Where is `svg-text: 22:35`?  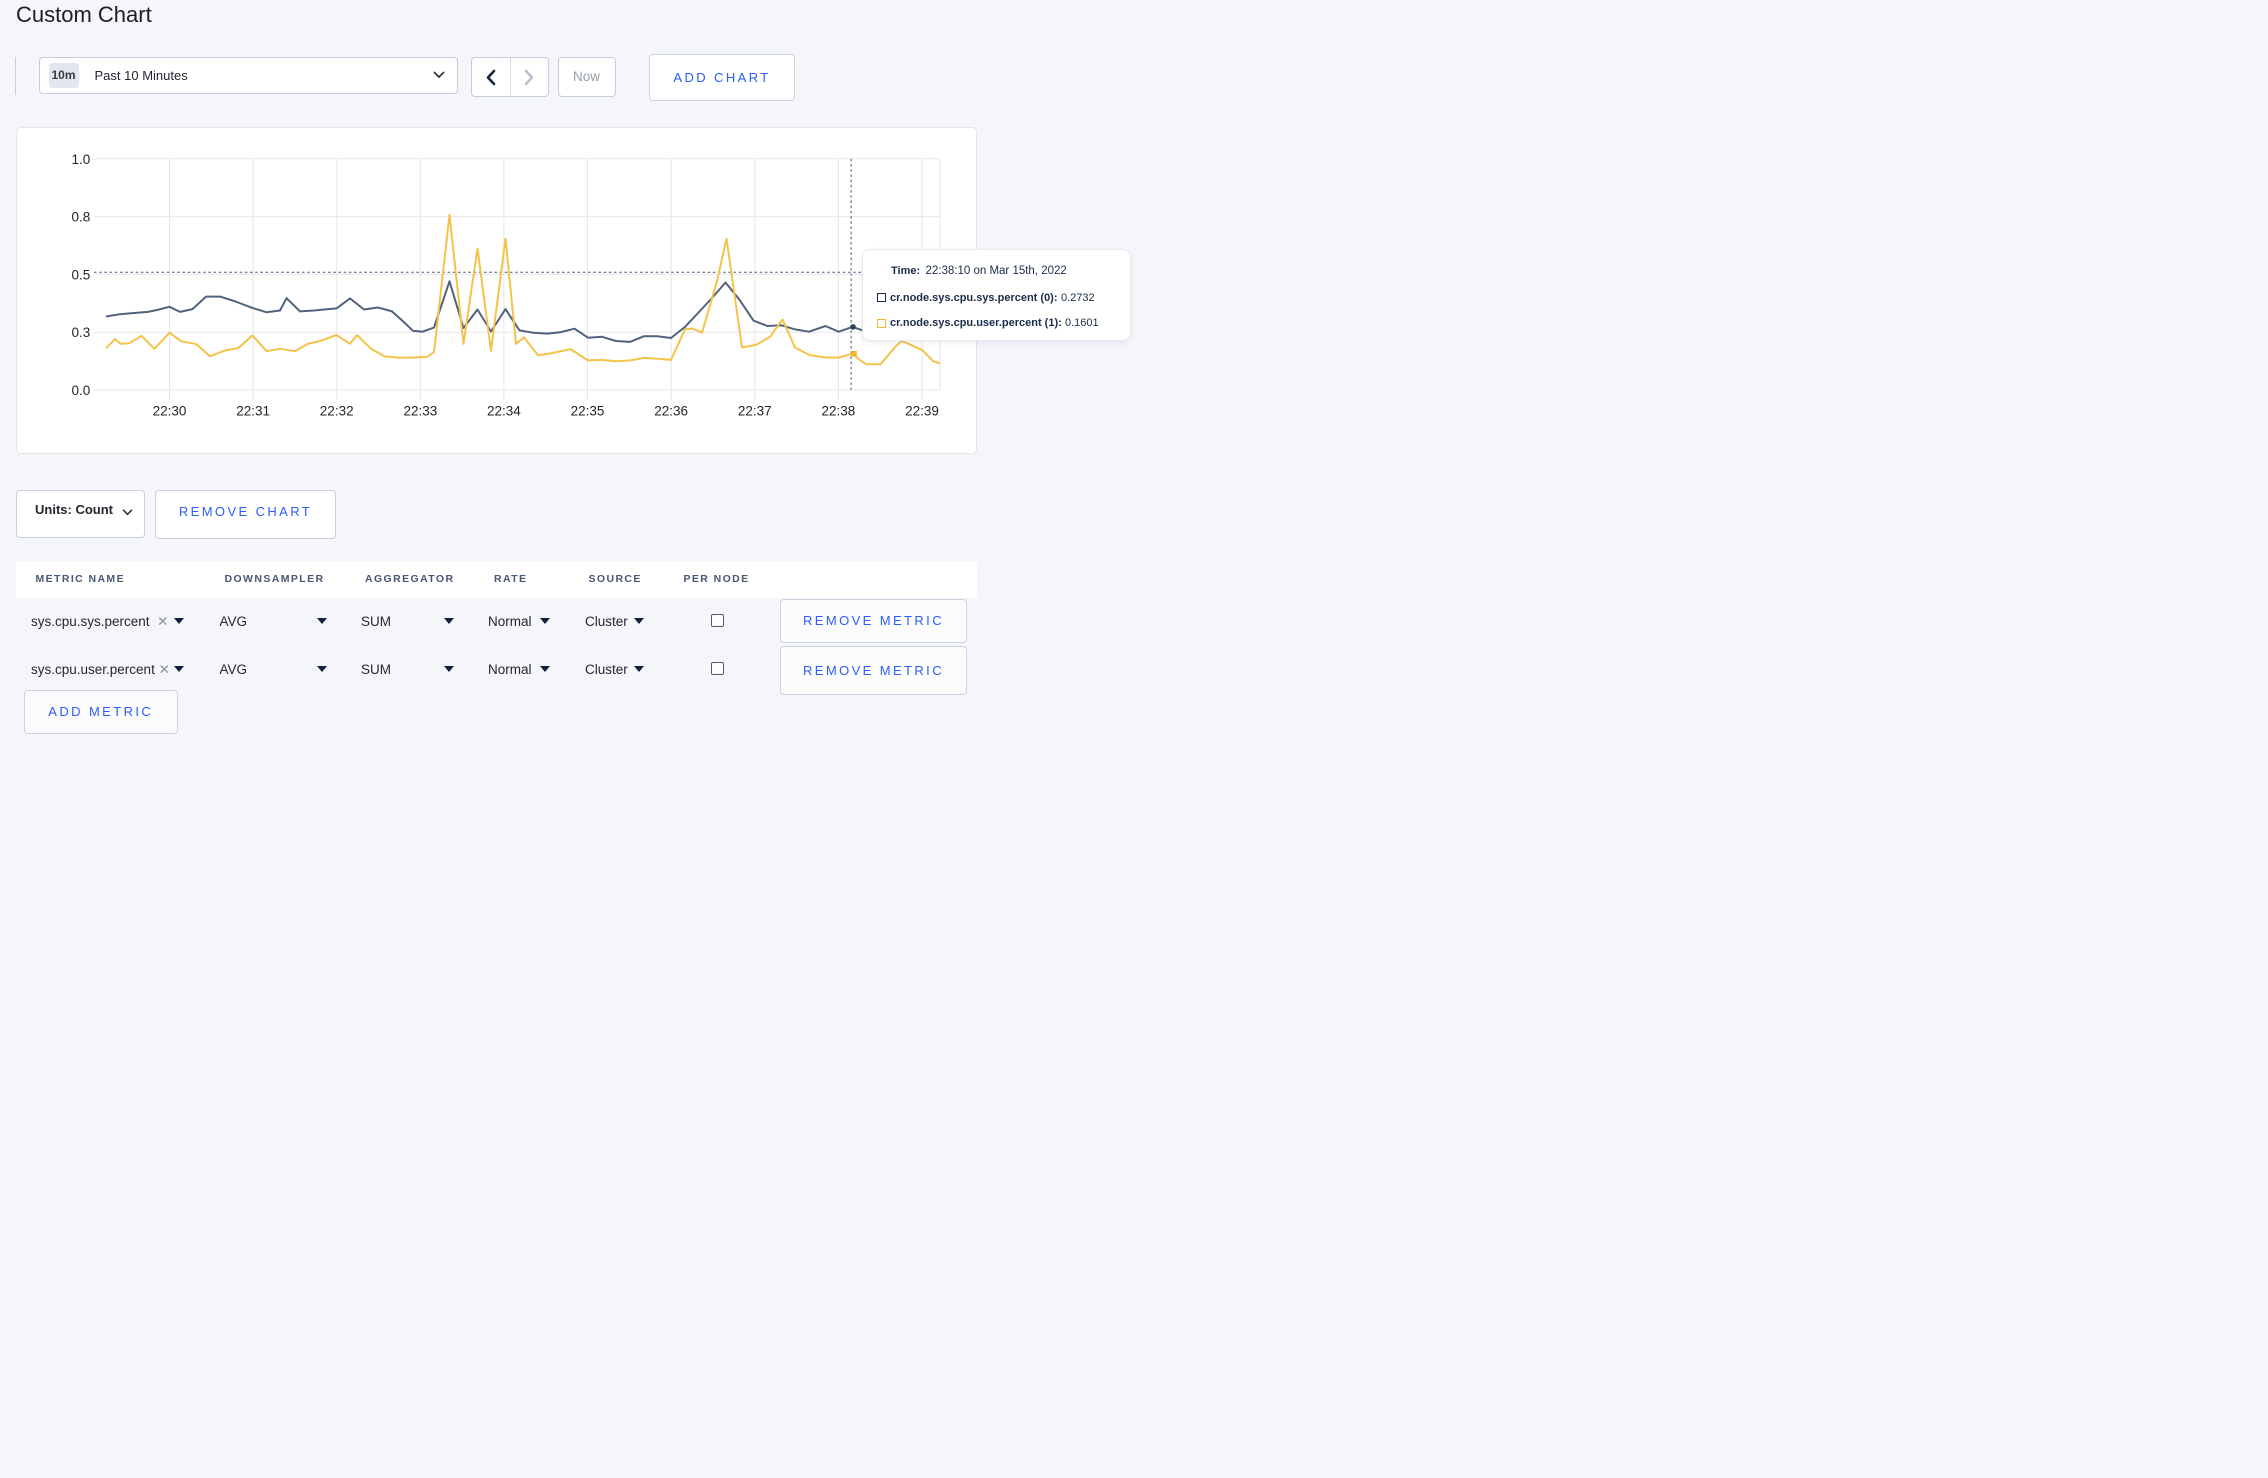 svg-text: 22:35 is located at coordinates (588, 410).